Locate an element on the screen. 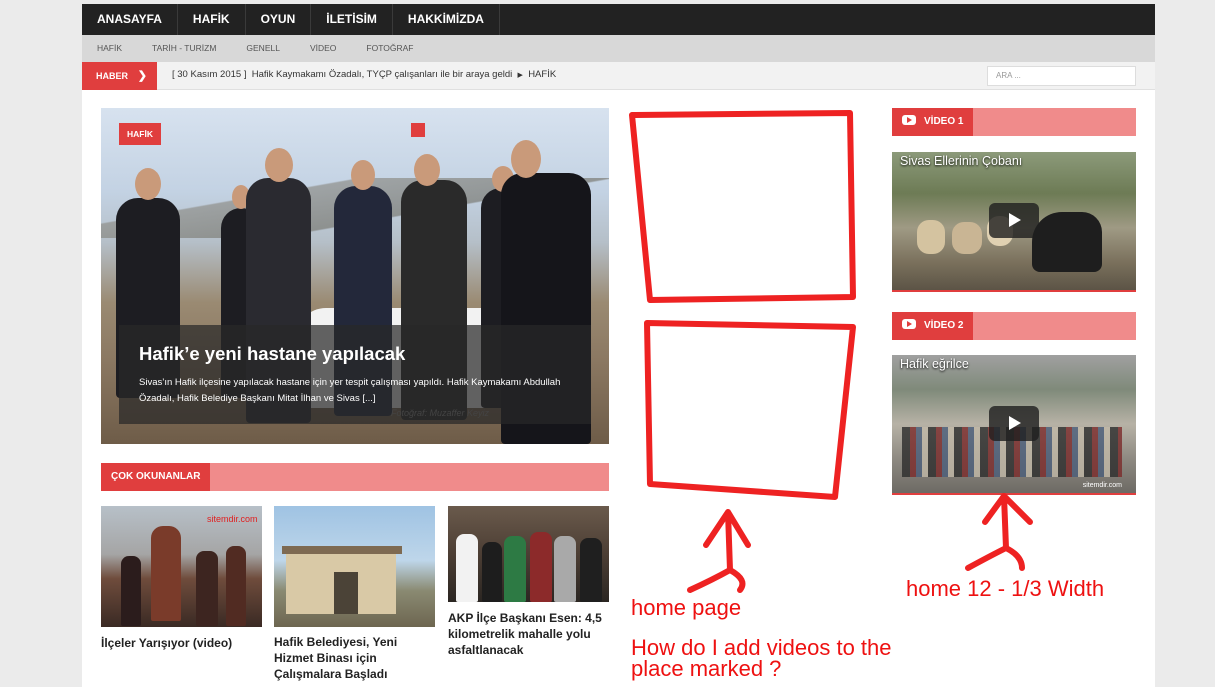  subnav-item-video: VİDEO is located at coordinates (323, 48).